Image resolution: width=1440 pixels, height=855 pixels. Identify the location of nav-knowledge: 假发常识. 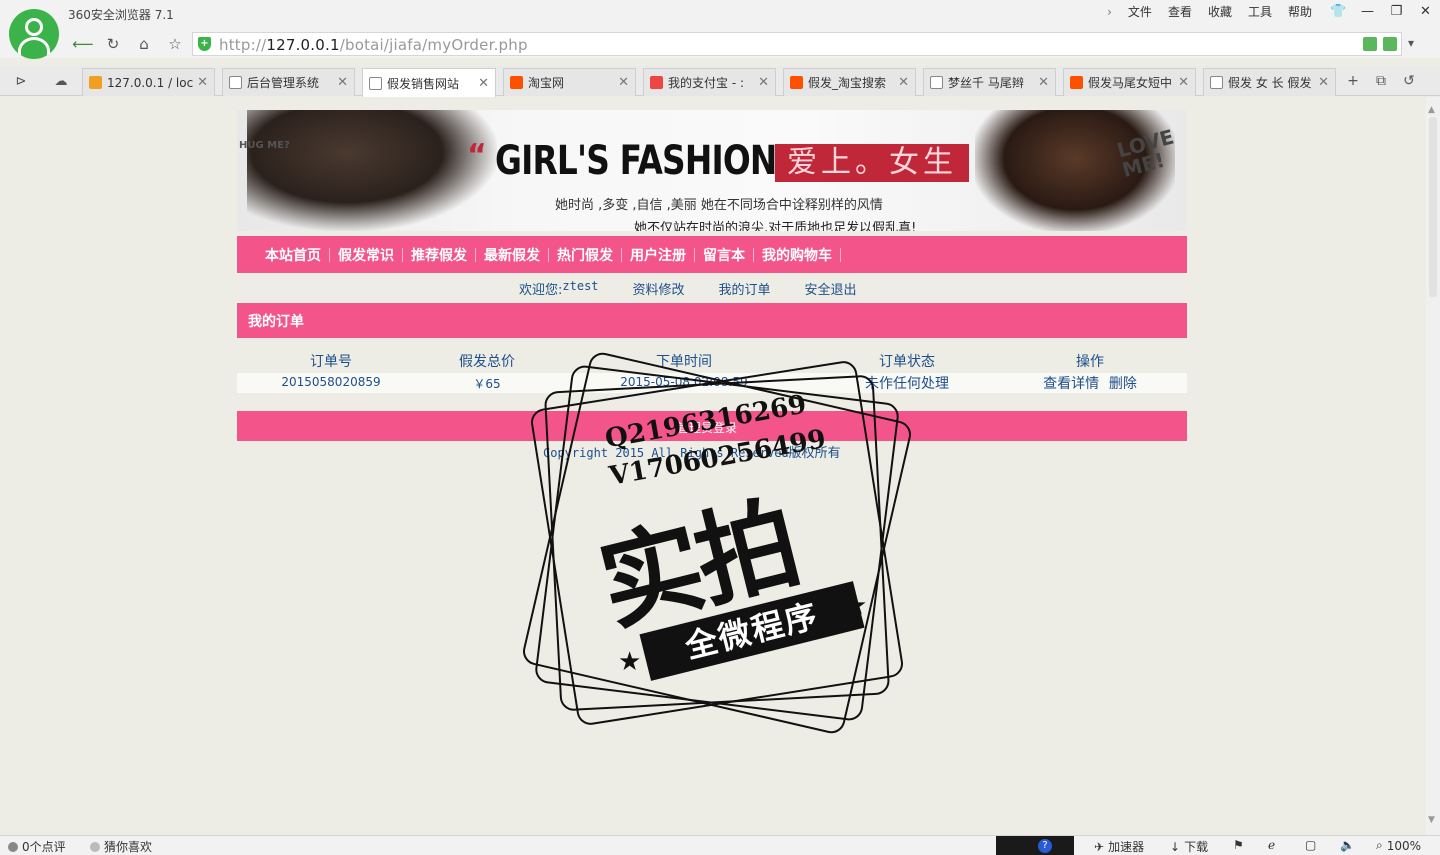
(366, 255).